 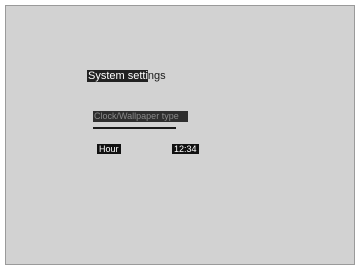 I want to click on page-title: System settings, so click(x=126, y=76).